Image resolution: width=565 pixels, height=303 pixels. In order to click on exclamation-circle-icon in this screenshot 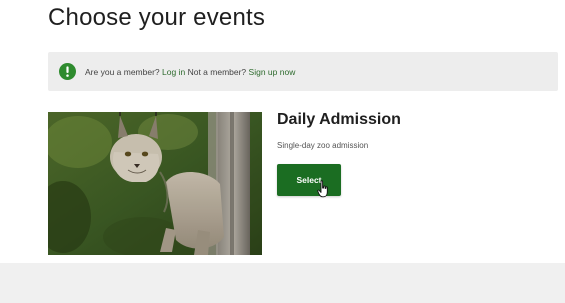, I will do `click(67, 71)`.